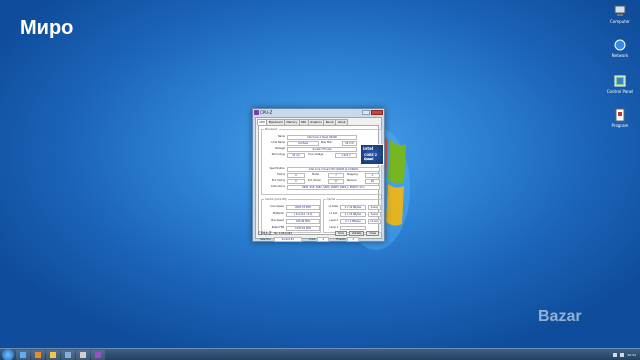 This screenshot has height=360, width=640. Describe the element at coordinates (620, 45) in the screenshot. I see `network-icon` at that location.